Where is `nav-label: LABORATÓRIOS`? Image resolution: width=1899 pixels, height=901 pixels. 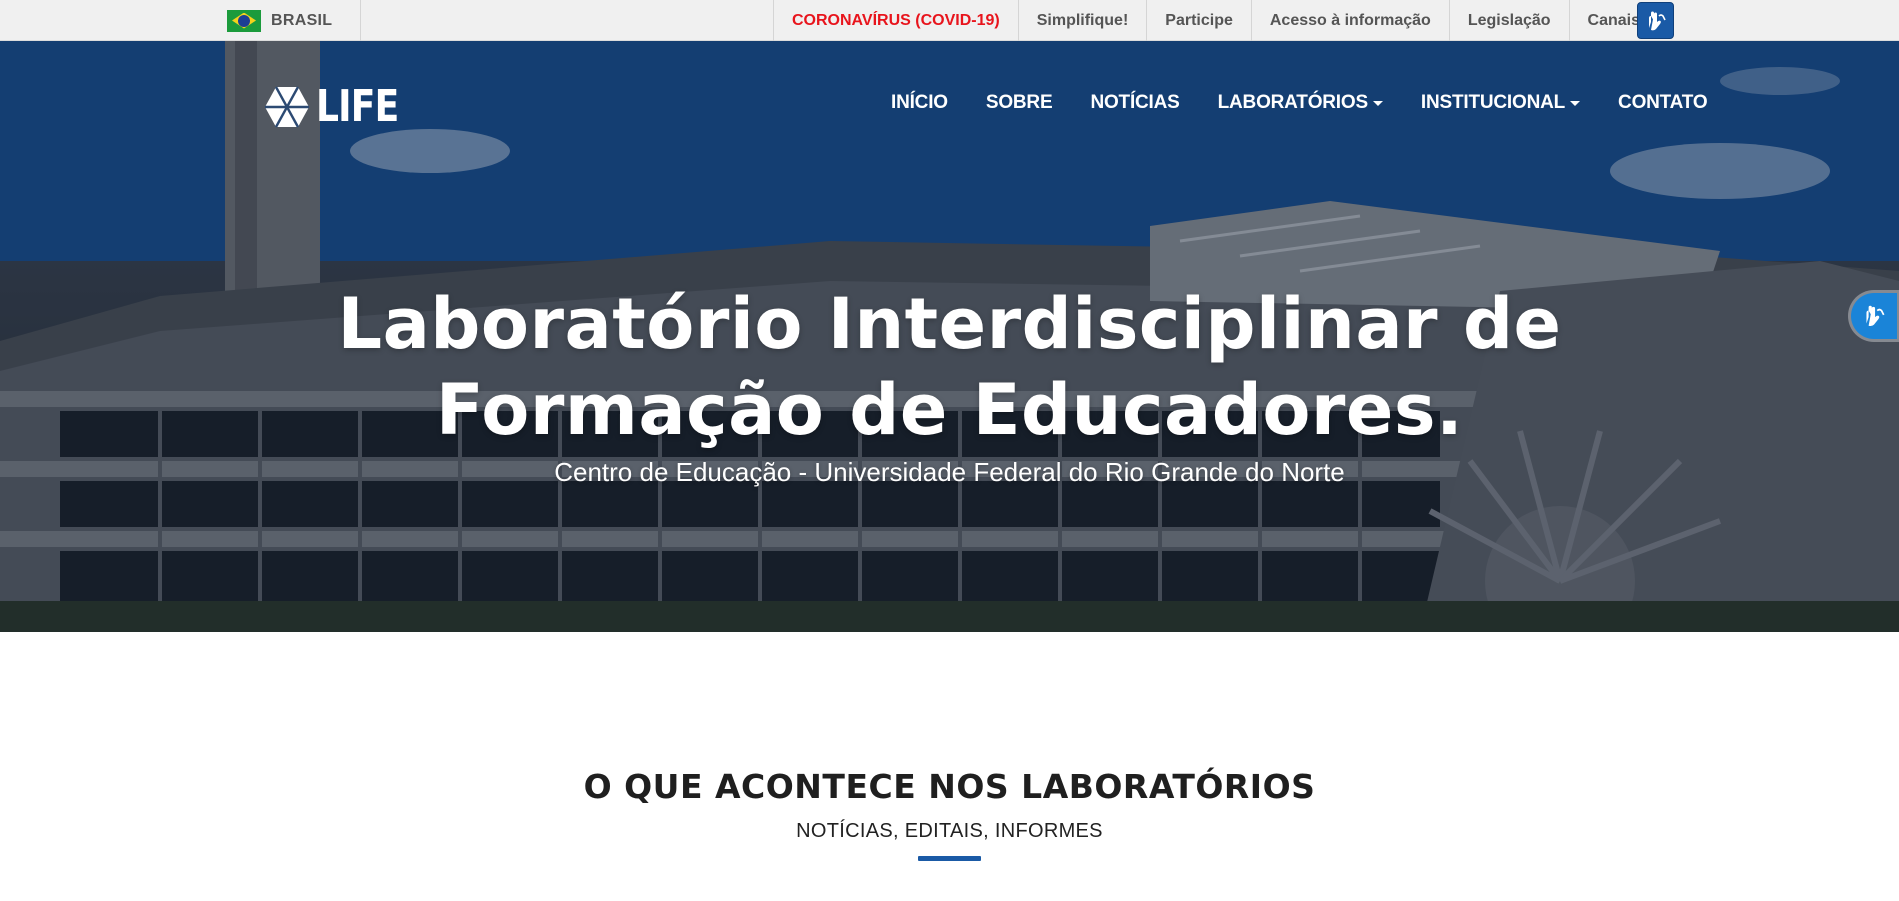 nav-label: LABORATÓRIOS is located at coordinates (1292, 102).